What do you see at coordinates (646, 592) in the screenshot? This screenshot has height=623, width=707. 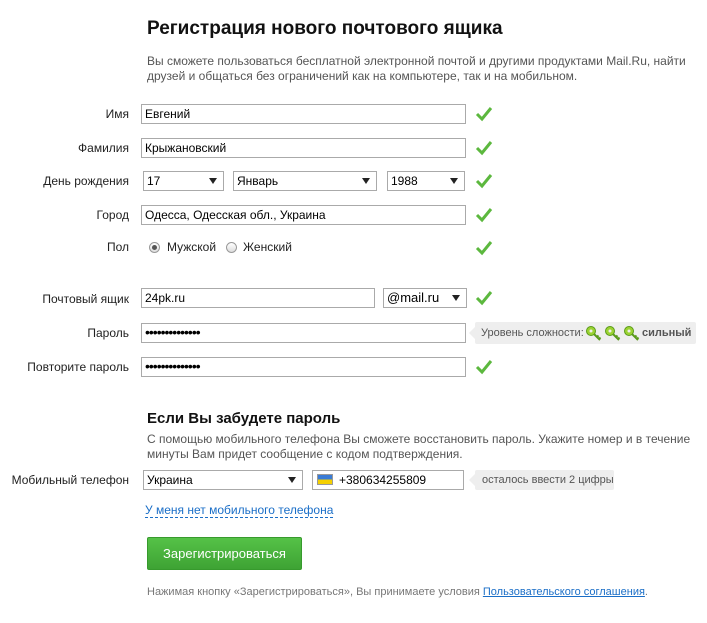 I see `legal-end: .` at bounding box center [646, 592].